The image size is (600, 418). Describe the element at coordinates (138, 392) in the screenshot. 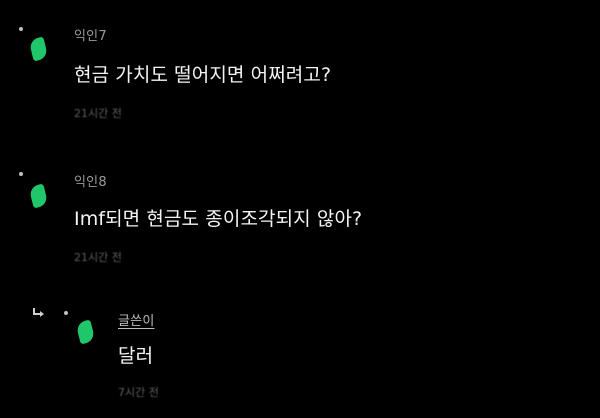

I see `reply-time: 7시간 전` at that location.